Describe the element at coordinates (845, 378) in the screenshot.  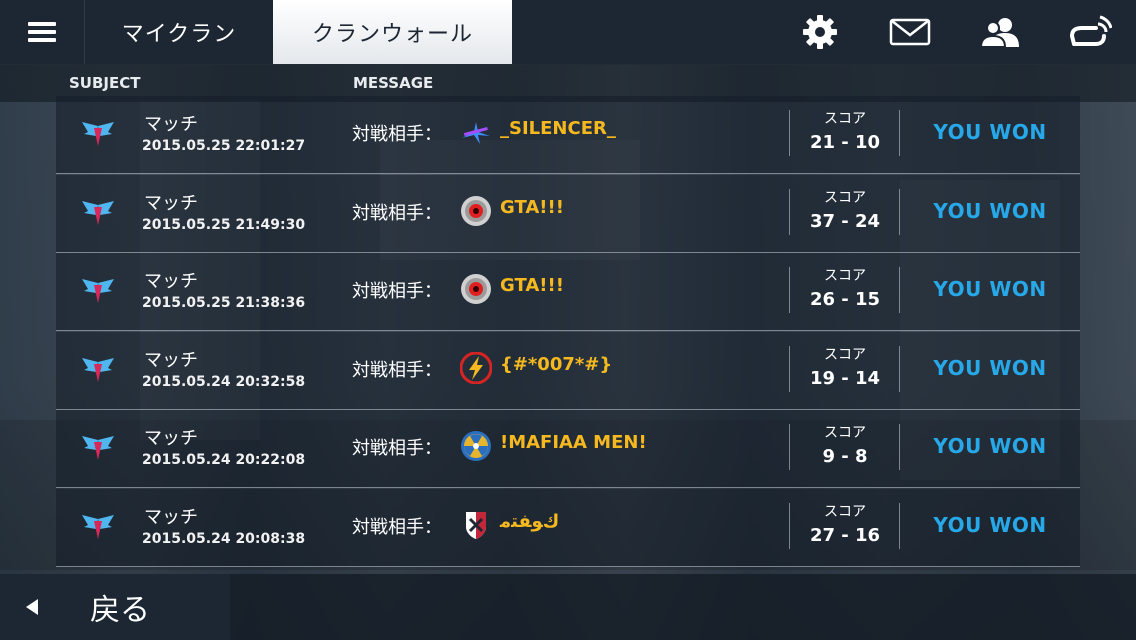
I see `score-value: 19 - 14` at that location.